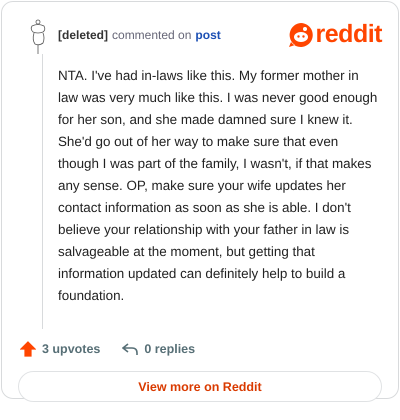  What do you see at coordinates (83, 35) in the screenshot?
I see `author-name: [deleted]` at bounding box center [83, 35].